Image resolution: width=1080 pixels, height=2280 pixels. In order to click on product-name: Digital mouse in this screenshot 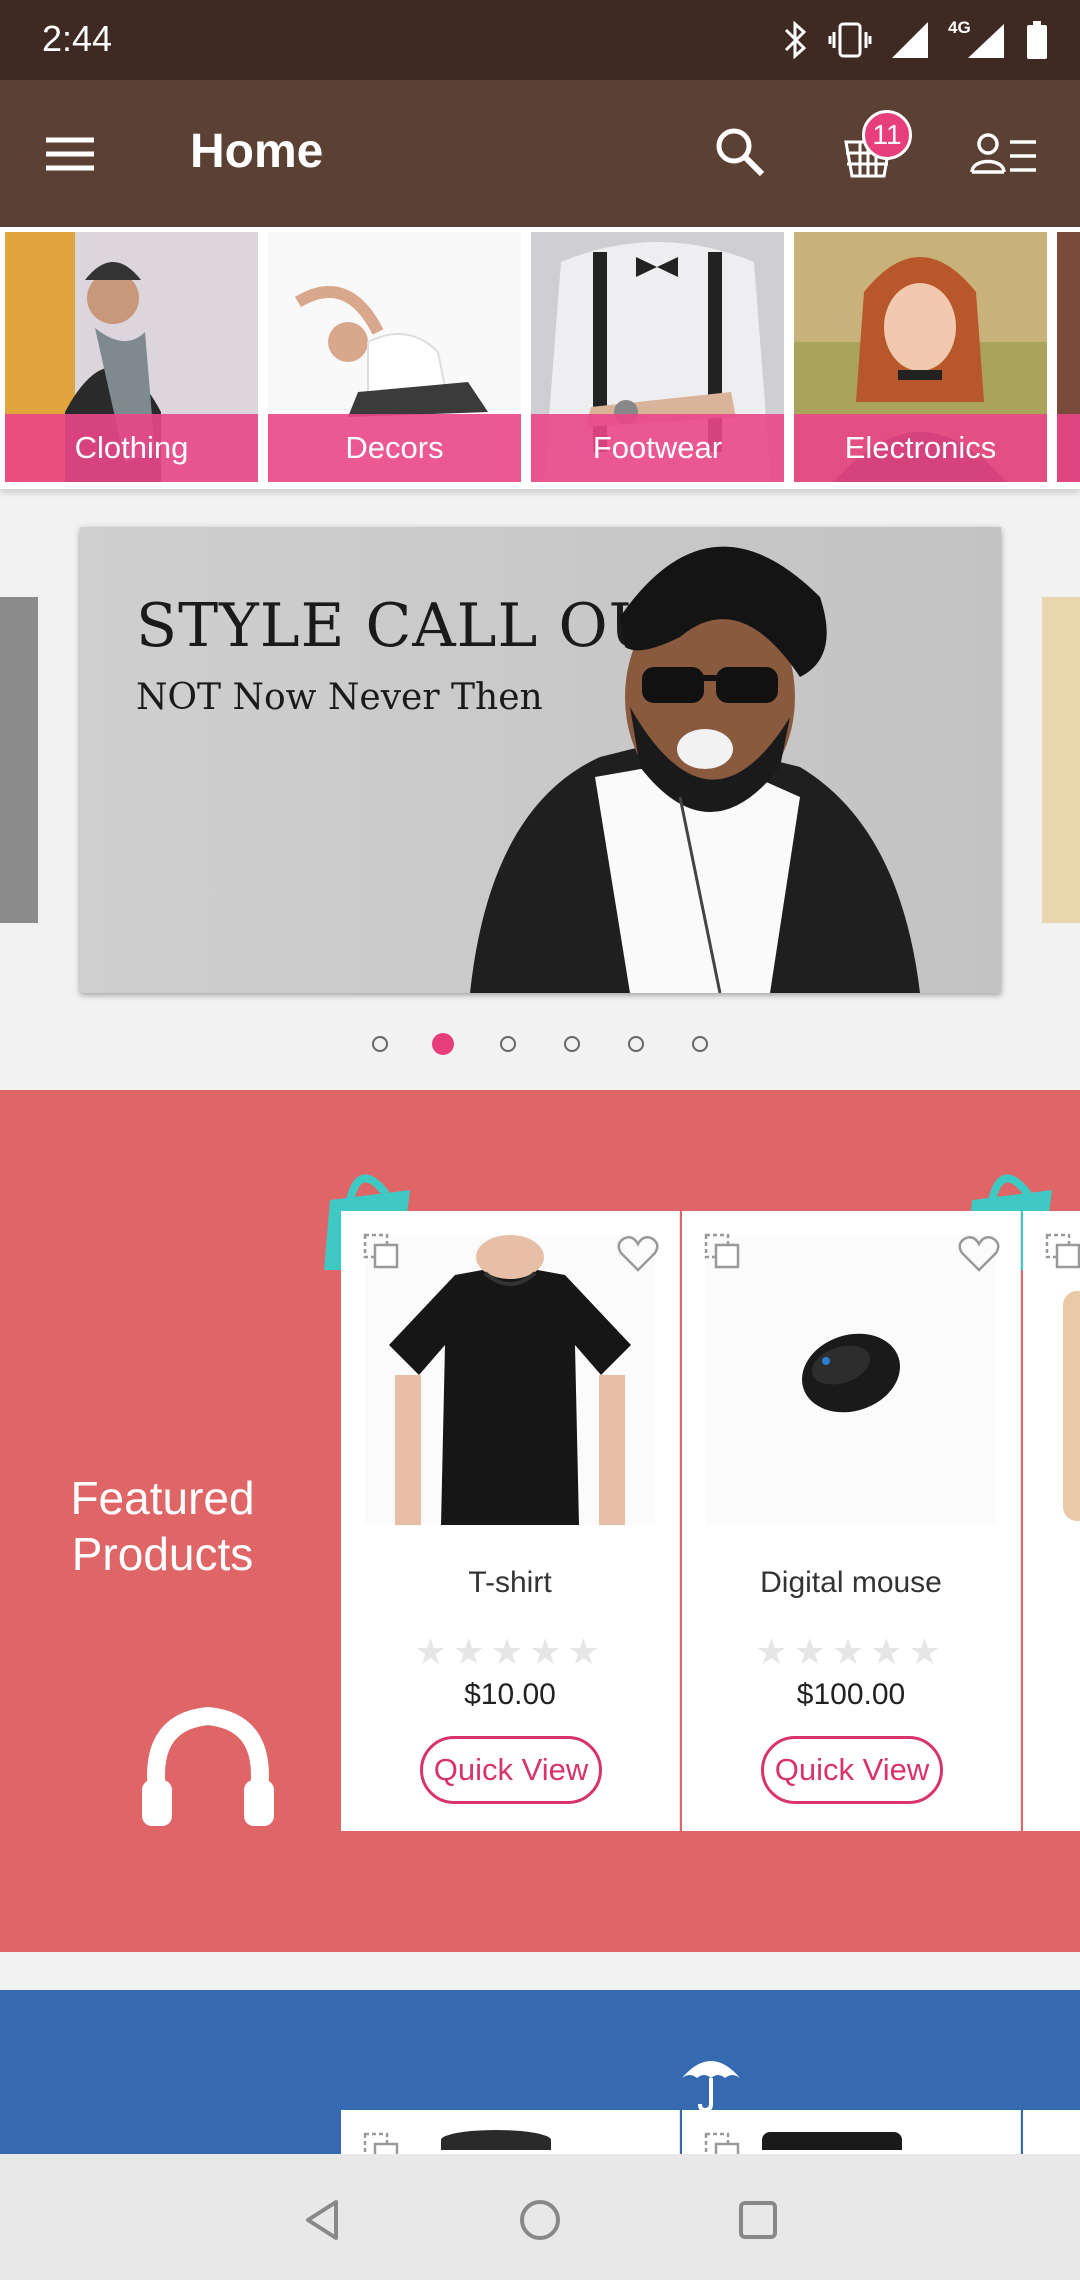, I will do `click(851, 1583)`.